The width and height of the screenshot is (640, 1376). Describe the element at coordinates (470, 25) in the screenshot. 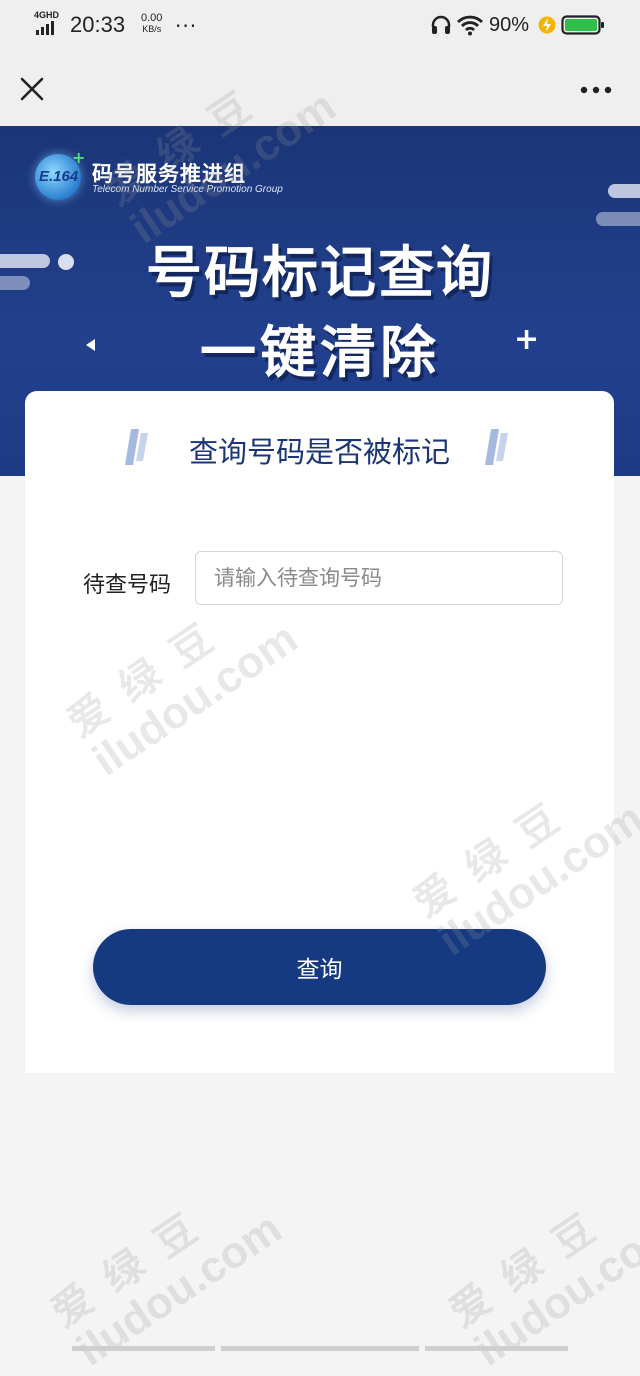

I see `wifi-icon` at that location.